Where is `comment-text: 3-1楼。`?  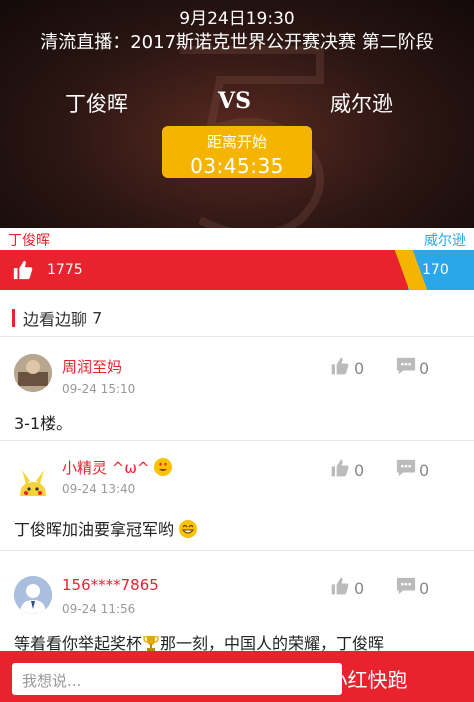 comment-text: 3-1楼。 is located at coordinates (43, 423).